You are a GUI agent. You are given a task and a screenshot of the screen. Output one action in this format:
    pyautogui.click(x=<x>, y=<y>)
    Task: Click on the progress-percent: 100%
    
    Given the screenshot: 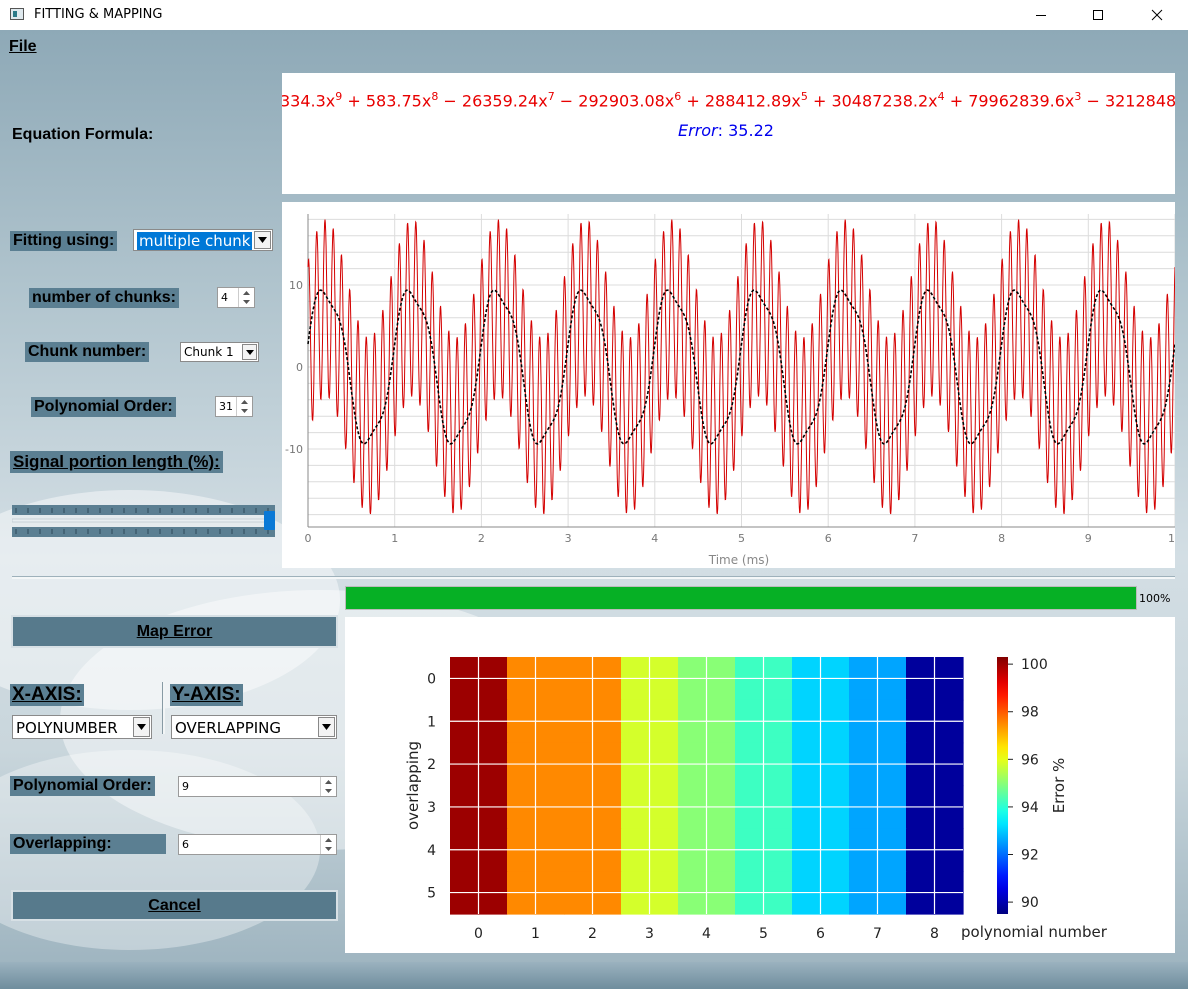 What is the action you would take?
    pyautogui.click(x=1155, y=598)
    